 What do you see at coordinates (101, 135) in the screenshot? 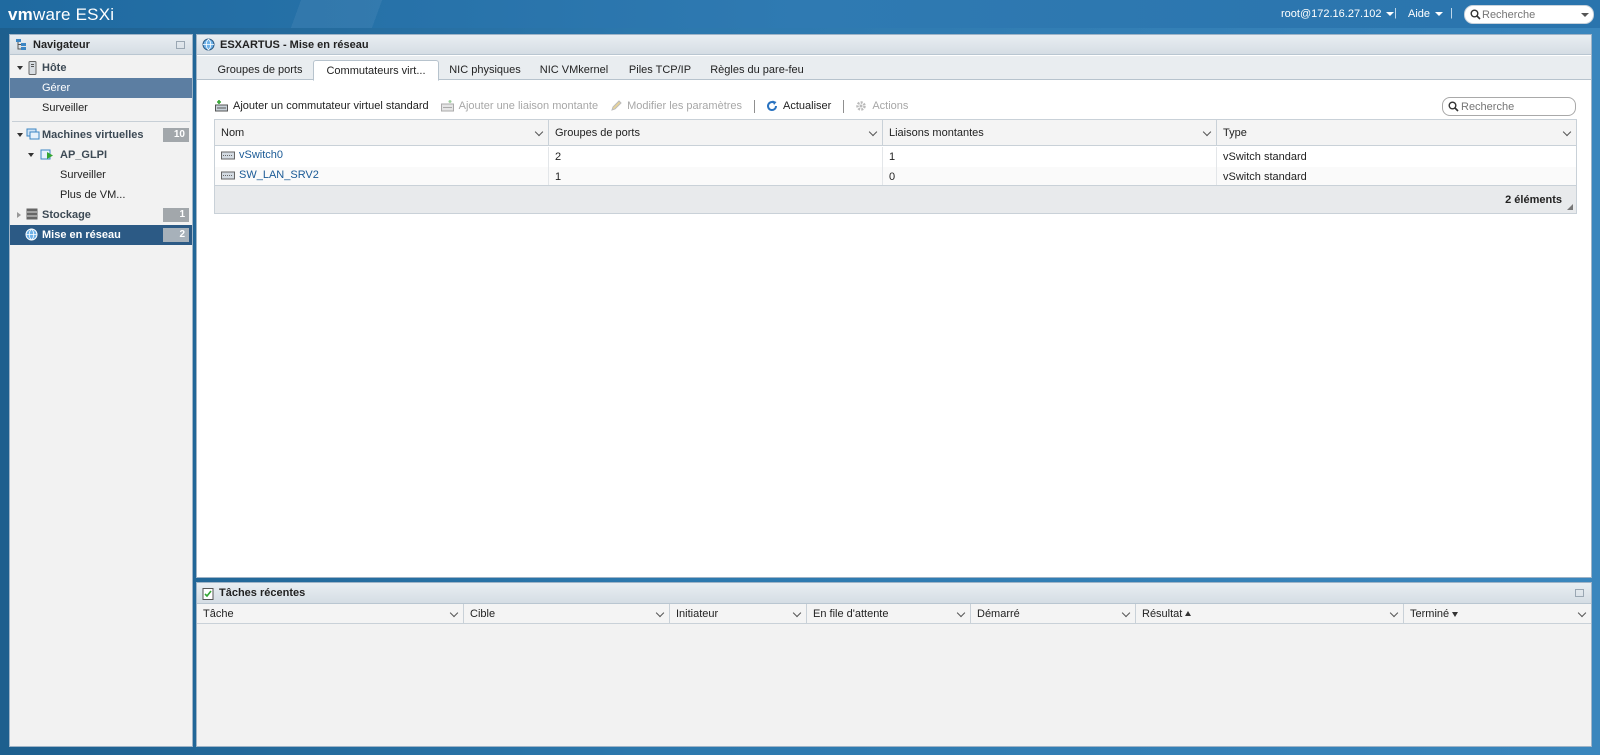
I see `nav-virtual-machines: Machines virtuelles 10` at bounding box center [101, 135].